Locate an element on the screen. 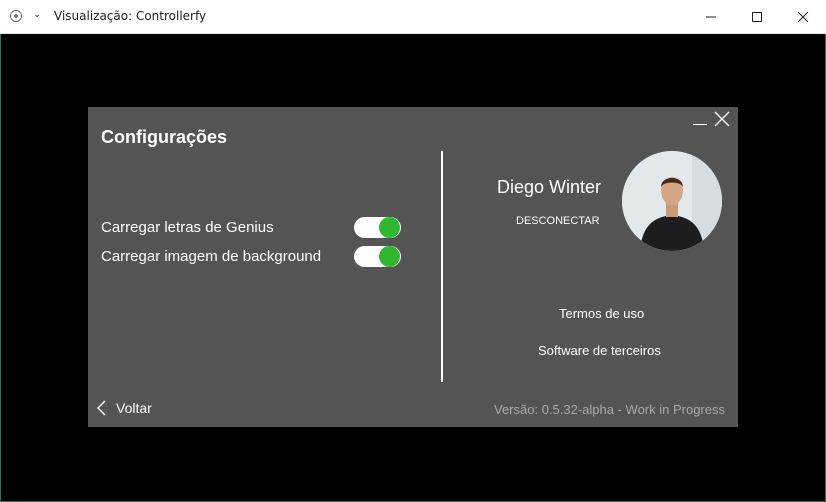 Image resolution: width=826 pixels, height=502 pixels. window-maximize-button is located at coordinates (757, 17).